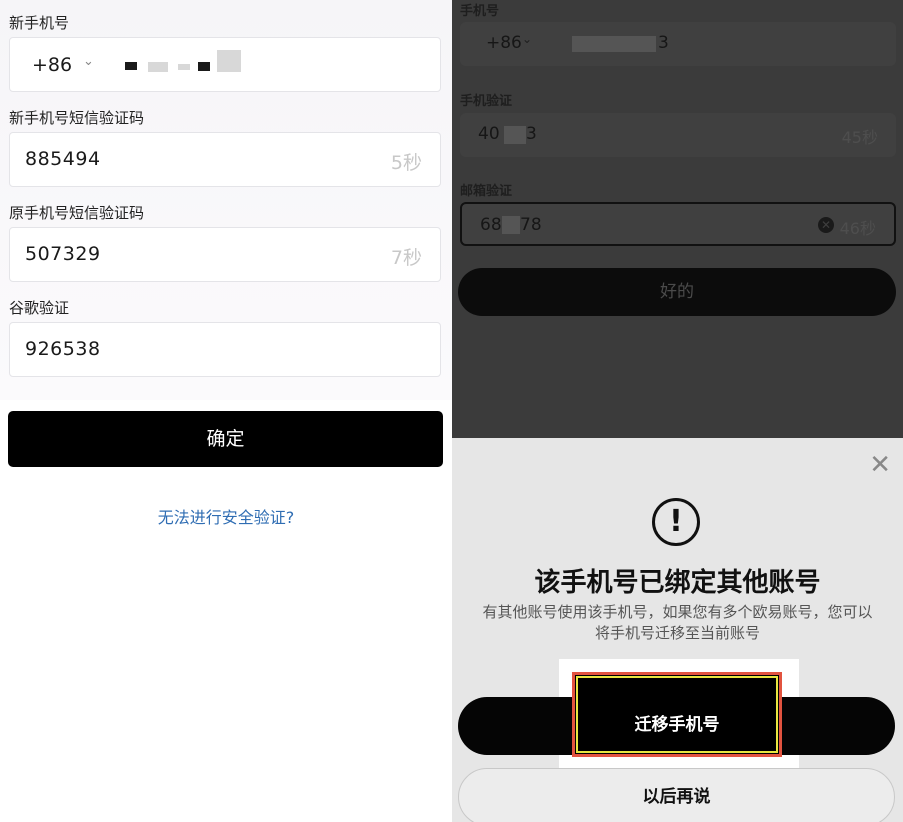 The image size is (903, 822). Describe the element at coordinates (486, 101) in the screenshot. I see `phone-verify-label: 手机验证` at that location.